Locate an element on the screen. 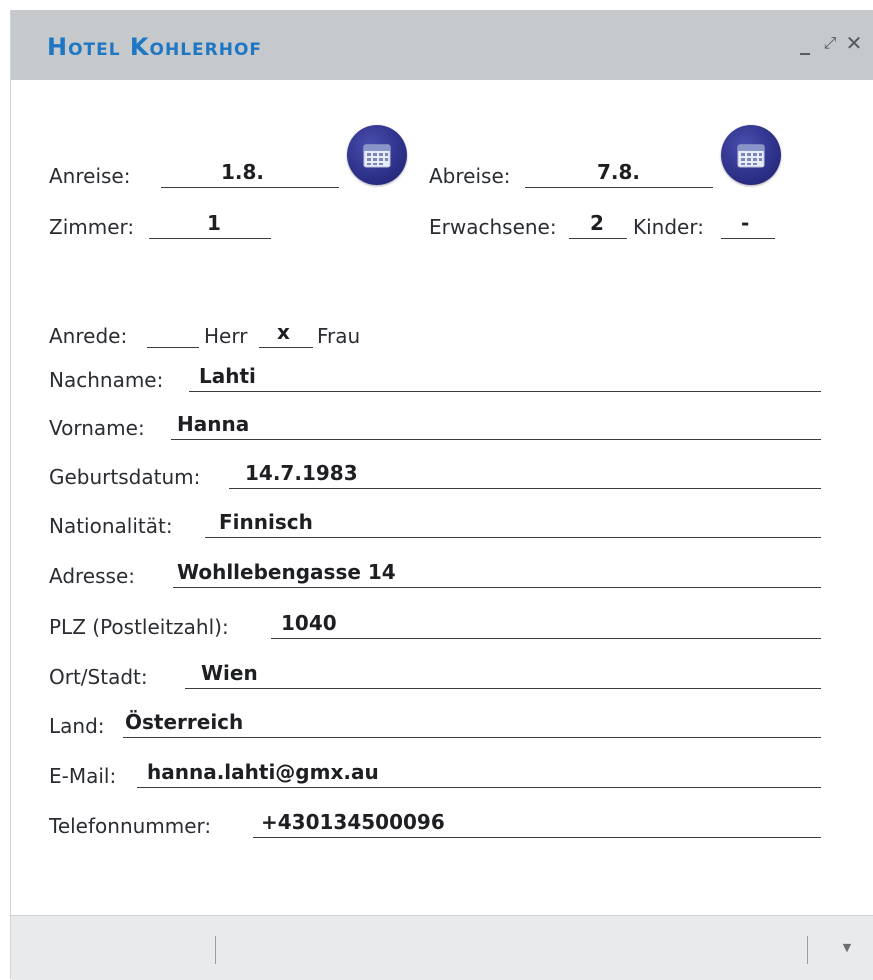 Image resolution: width=873 pixels, height=980 pixels. email-label: E-Mail: is located at coordinates (83, 776).